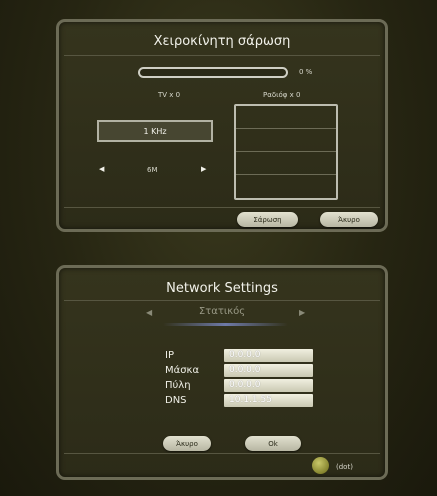 The image size is (437, 496). Describe the element at coordinates (182, 370) in the screenshot. I see `mask-label: Μάσκα` at that location.